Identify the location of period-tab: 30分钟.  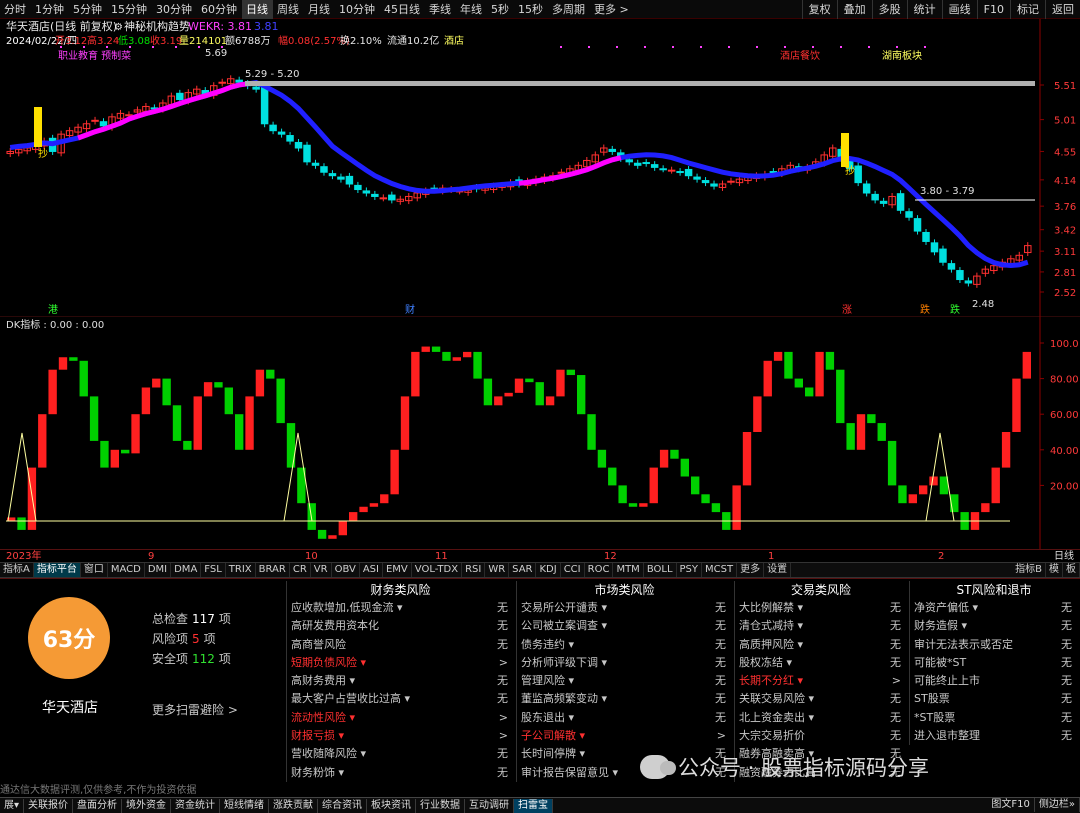
(174, 9).